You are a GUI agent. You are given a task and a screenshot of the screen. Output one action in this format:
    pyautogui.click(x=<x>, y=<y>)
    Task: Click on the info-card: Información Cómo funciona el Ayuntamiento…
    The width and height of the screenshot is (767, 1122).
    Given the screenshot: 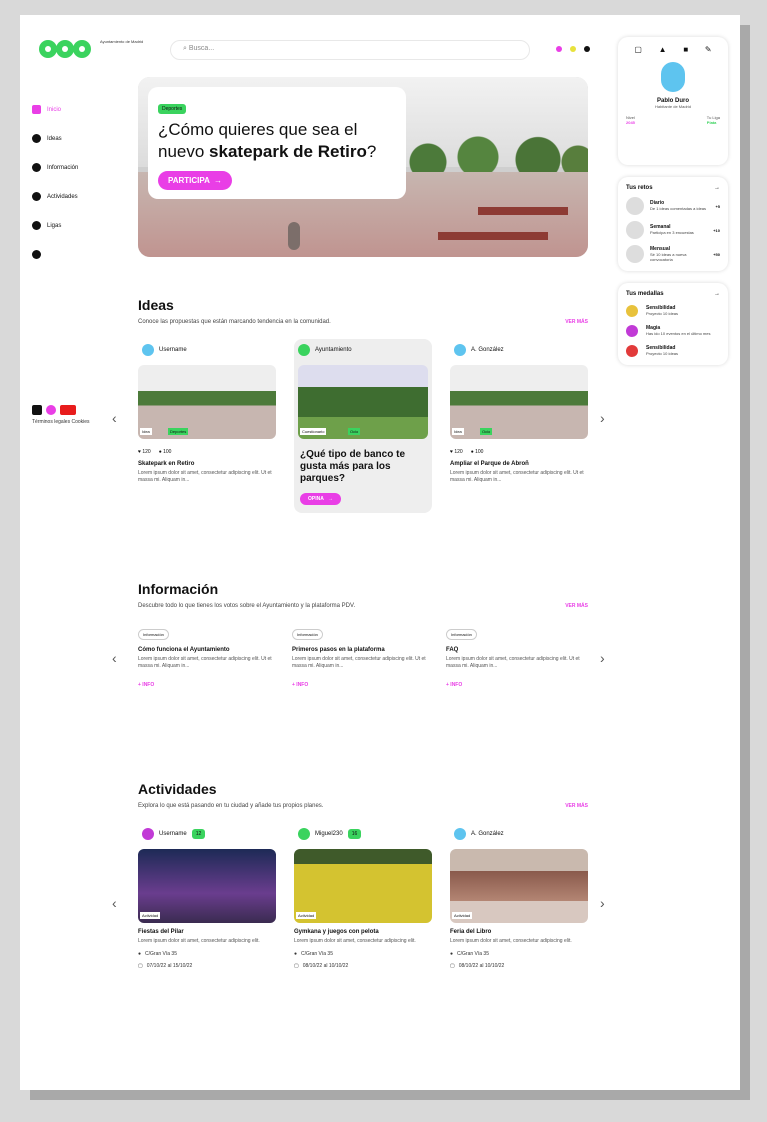 What is the action you would take?
    pyautogui.click(x=208, y=655)
    